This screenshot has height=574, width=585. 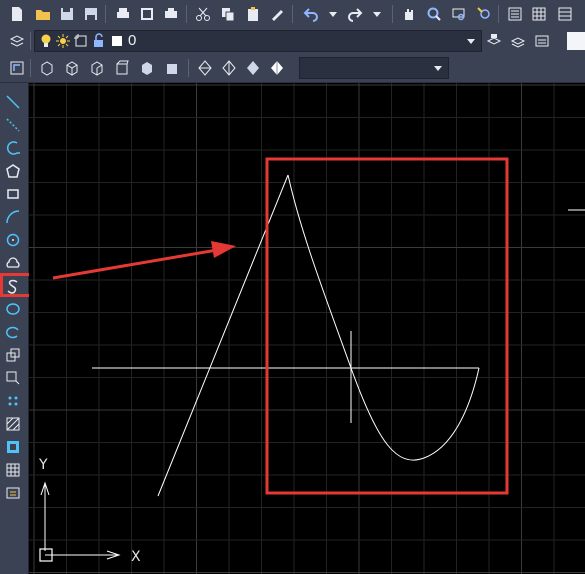 I want to click on layer-manager-icon, so click(x=17, y=41).